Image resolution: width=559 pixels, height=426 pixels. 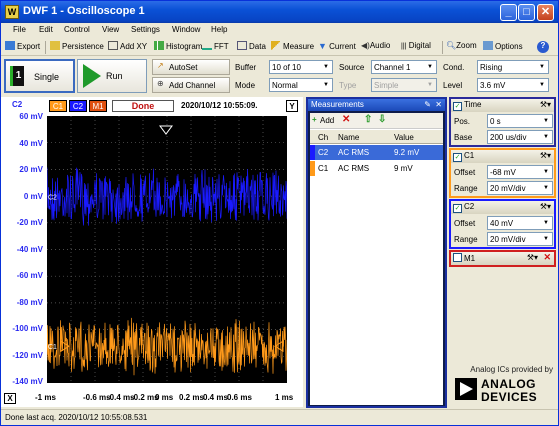 What do you see at coordinates (219, 29) in the screenshot?
I see `menu-help: Help` at bounding box center [219, 29].